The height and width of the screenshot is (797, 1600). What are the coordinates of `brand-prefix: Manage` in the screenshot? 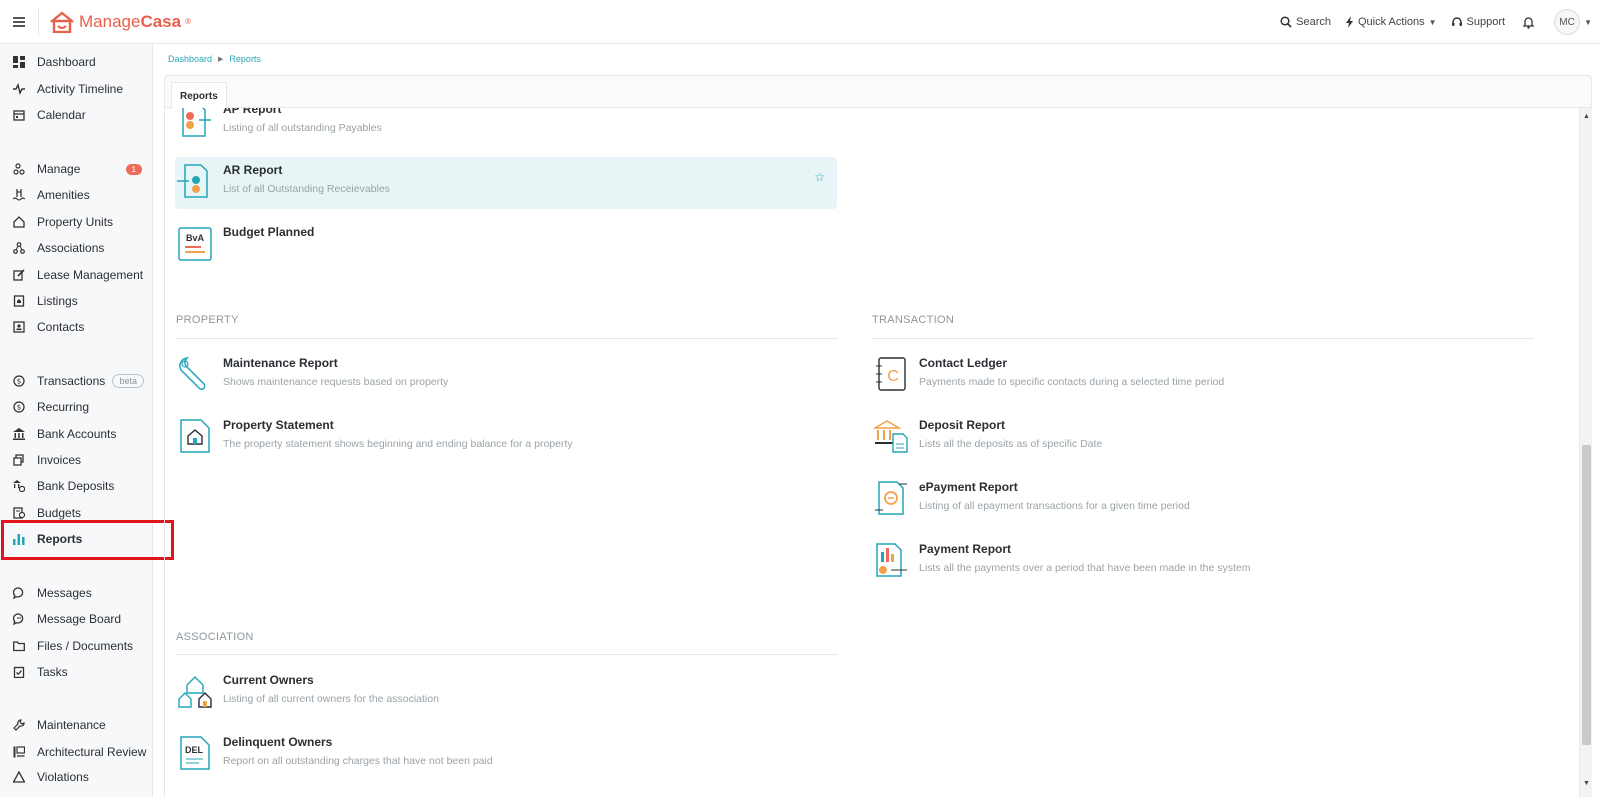 It's located at (110, 21).